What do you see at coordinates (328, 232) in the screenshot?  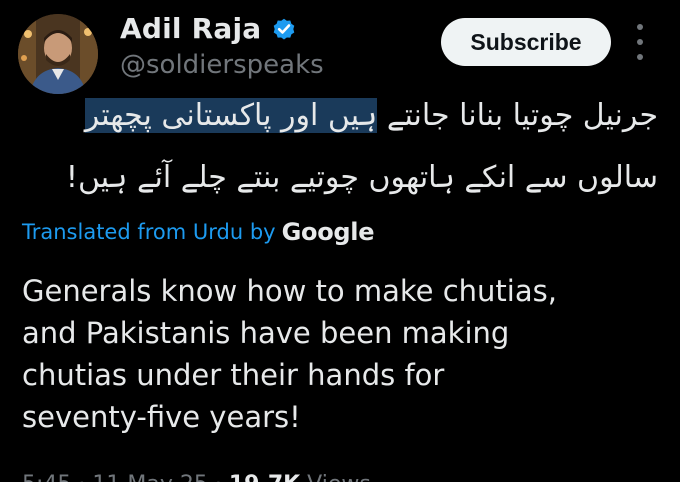 I see `google-logo: Google` at bounding box center [328, 232].